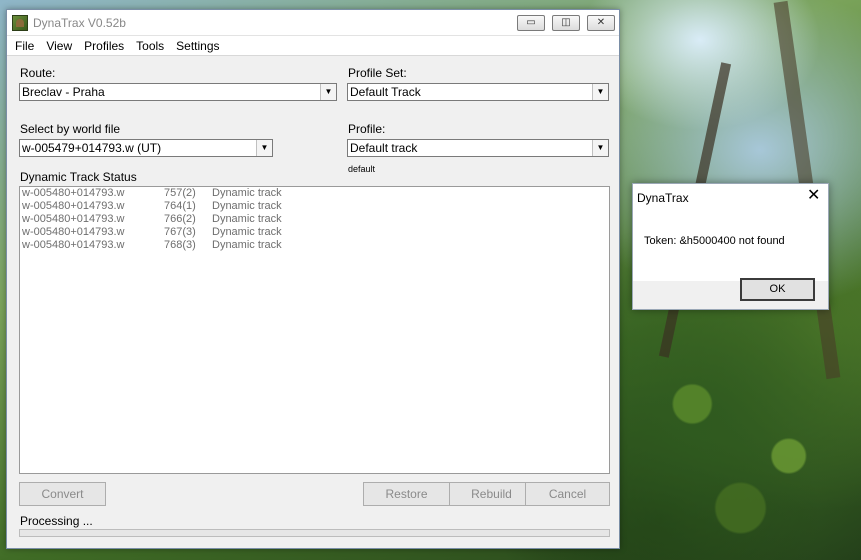 The width and height of the screenshot is (861, 560). Describe the element at coordinates (180, 206) in the screenshot. I see `row-id: 764(1)` at that location.